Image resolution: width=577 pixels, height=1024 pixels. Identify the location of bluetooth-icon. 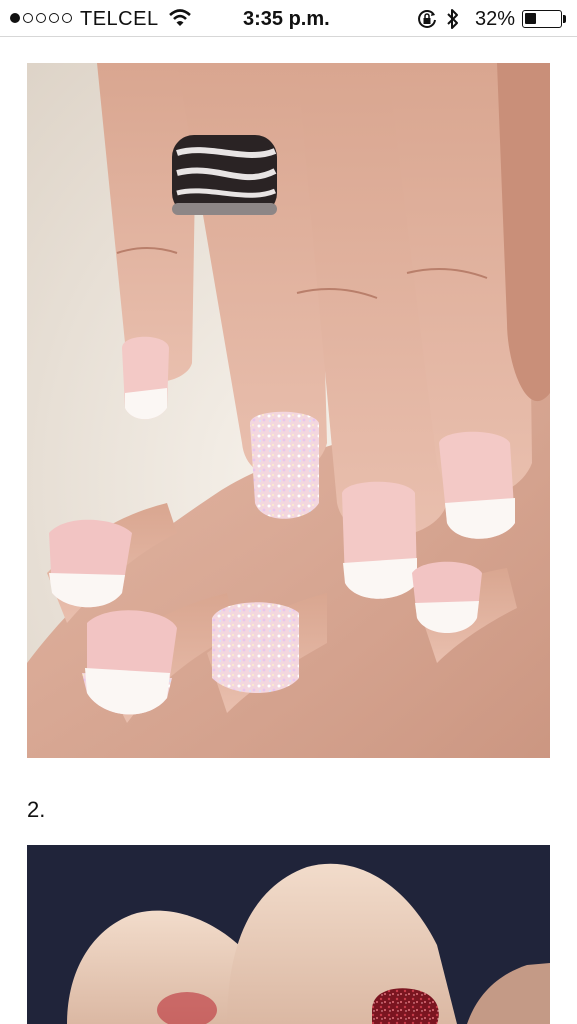
(453, 22).